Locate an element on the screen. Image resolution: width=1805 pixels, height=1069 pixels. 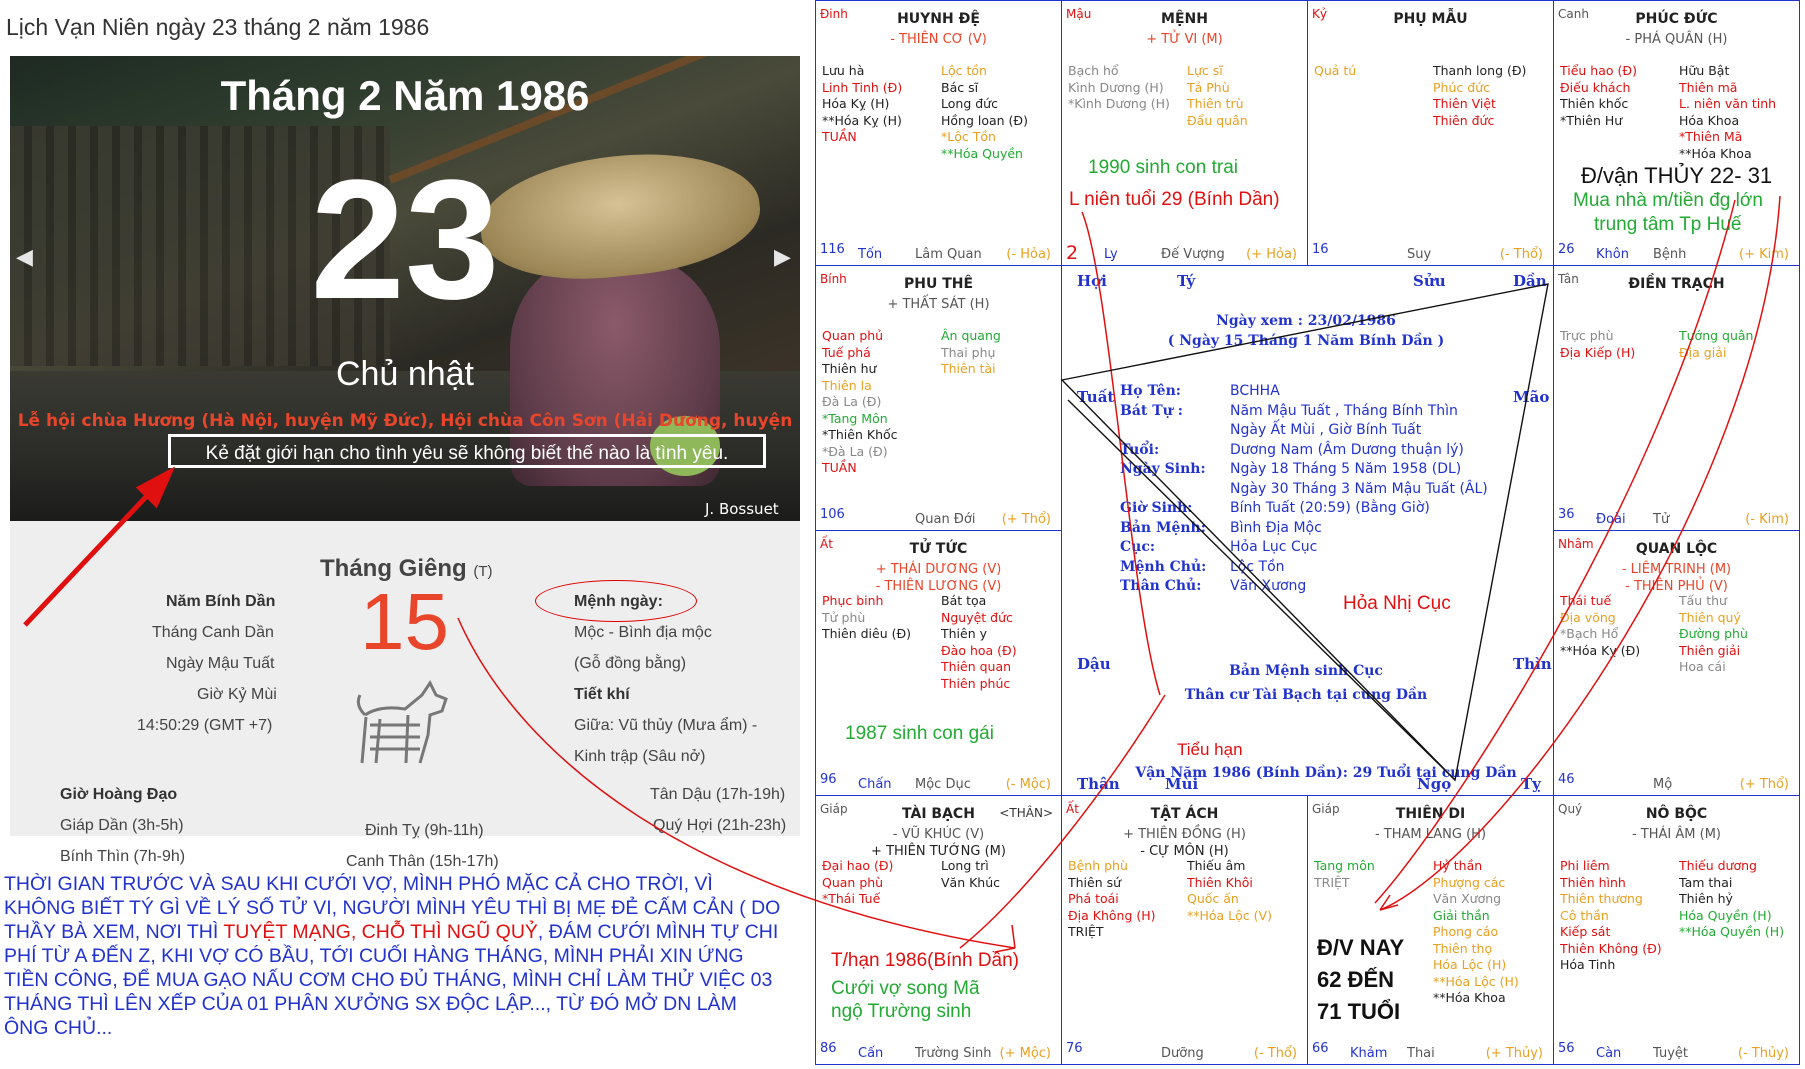
line-tieuhan-to-dan is located at coordinates (1062, 821).